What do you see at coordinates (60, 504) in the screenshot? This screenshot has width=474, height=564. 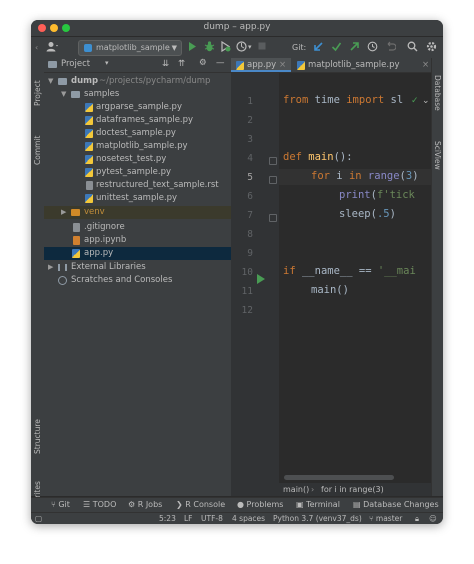 I see `git-tool-button: ⑂ Git` at bounding box center [60, 504].